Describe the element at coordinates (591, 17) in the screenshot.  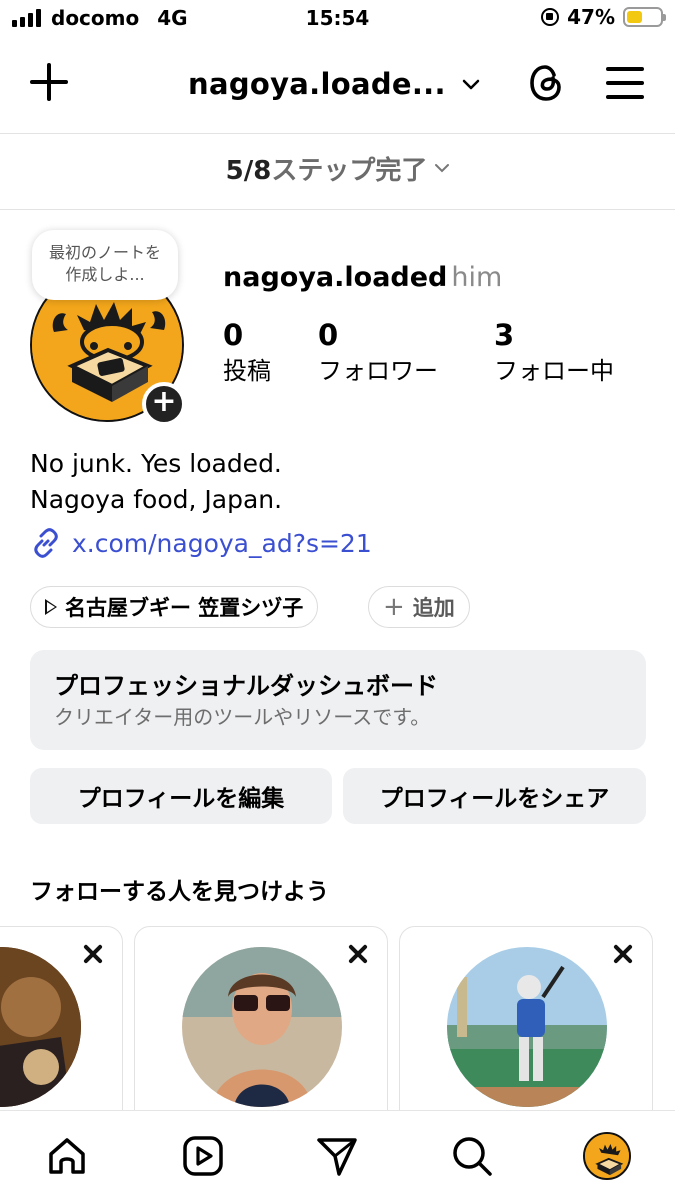
I see `battery-percent: 47%` at that location.